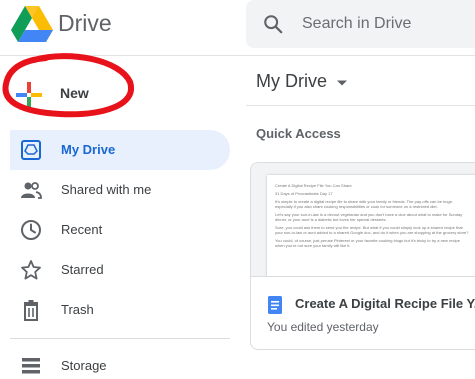 Image resolution: width=475 pixels, height=379 pixels. I want to click on drive-logo-icon, so click(32, 24).